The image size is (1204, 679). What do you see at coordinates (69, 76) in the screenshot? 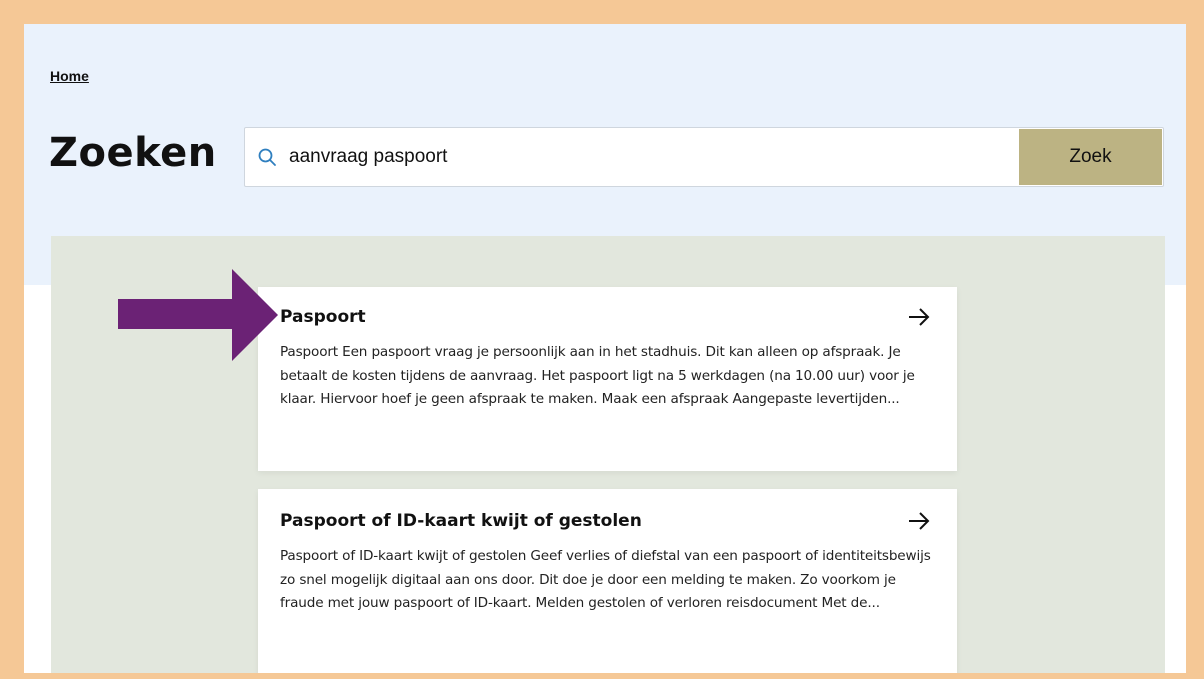
I see `breadcrumb-home: Home` at bounding box center [69, 76].